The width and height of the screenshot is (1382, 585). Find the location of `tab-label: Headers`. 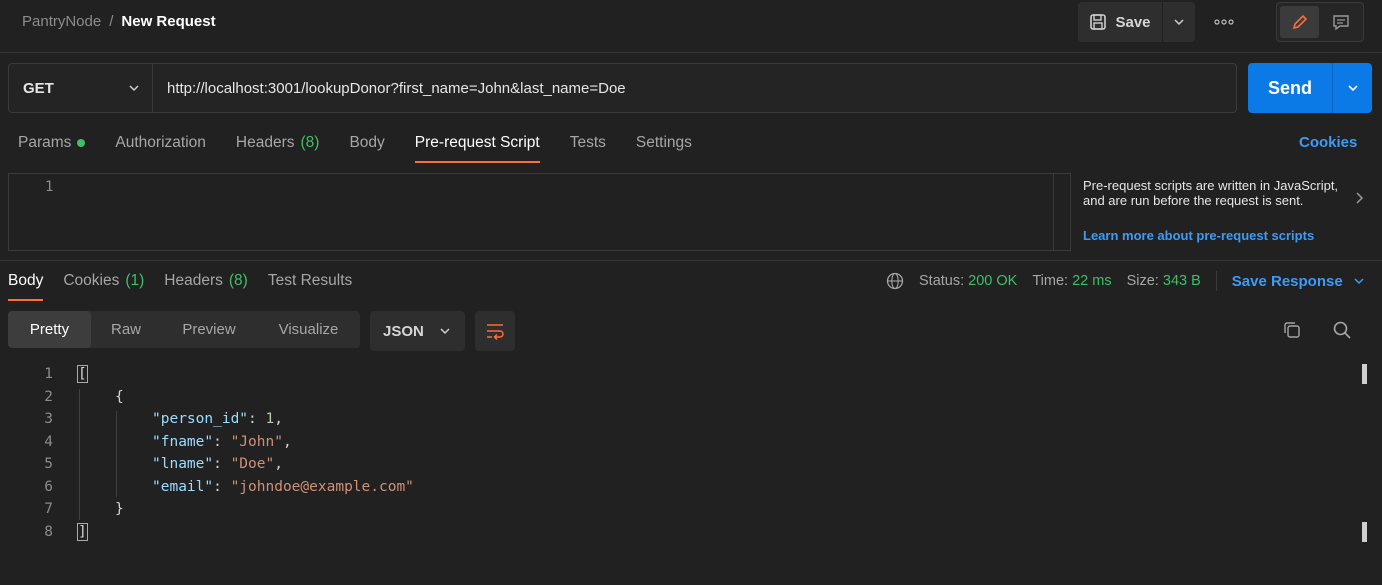

tab-label: Headers is located at coordinates (265, 142).